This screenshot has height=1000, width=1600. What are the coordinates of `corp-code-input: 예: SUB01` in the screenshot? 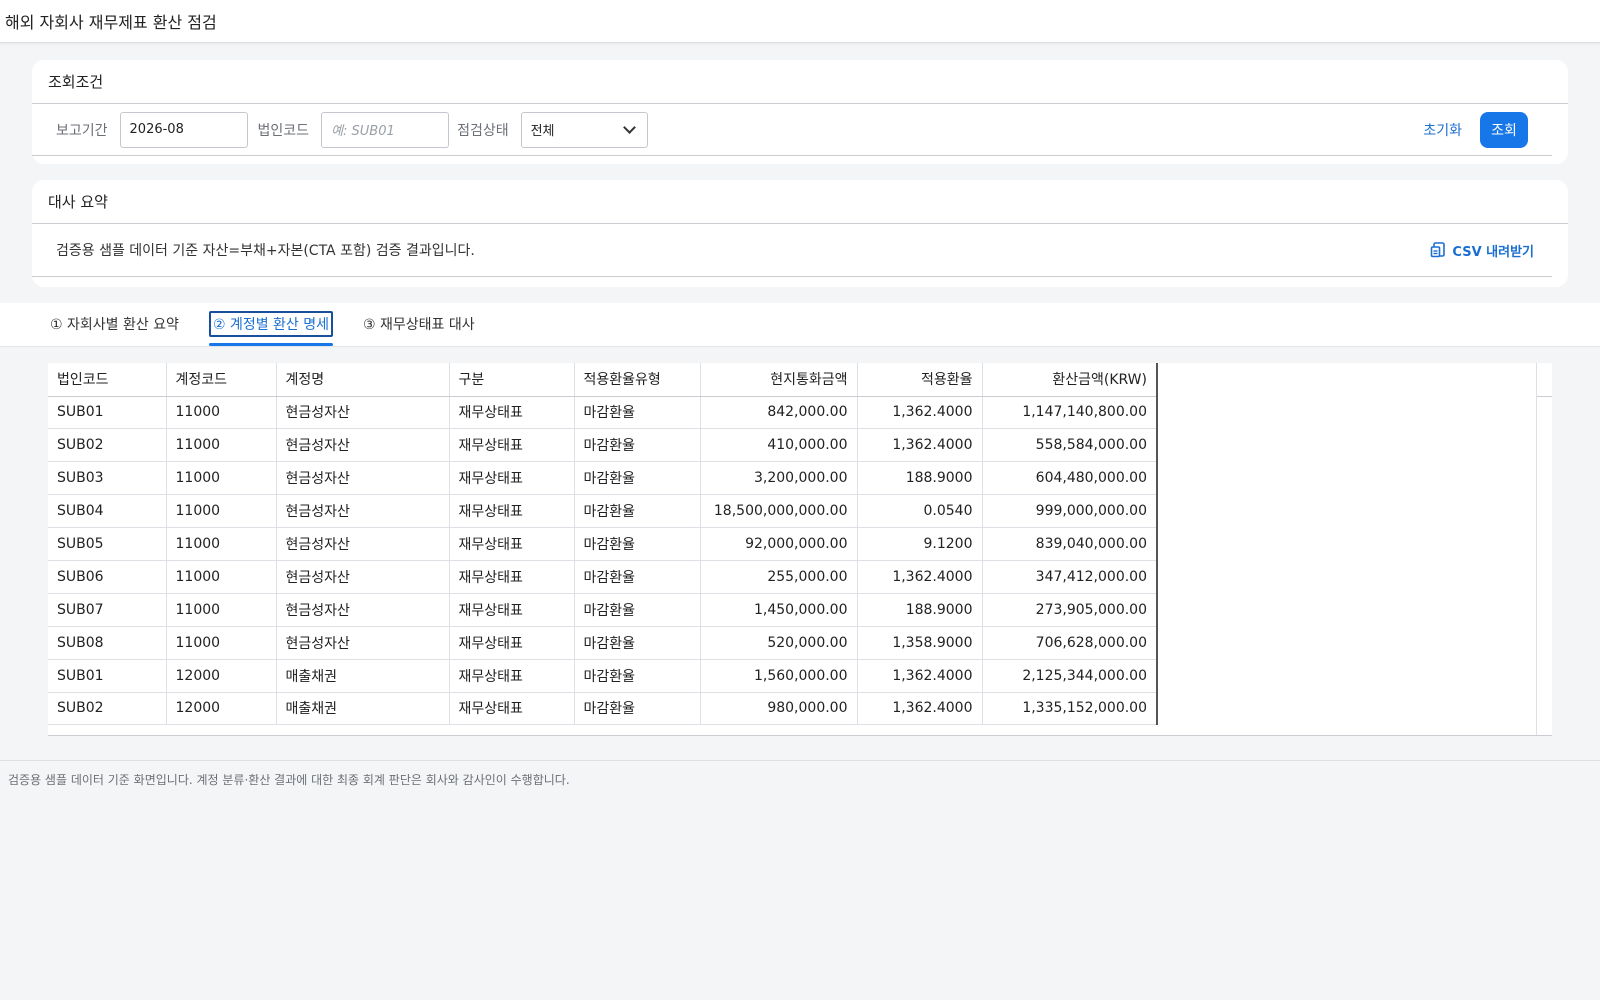 It's located at (385, 129).